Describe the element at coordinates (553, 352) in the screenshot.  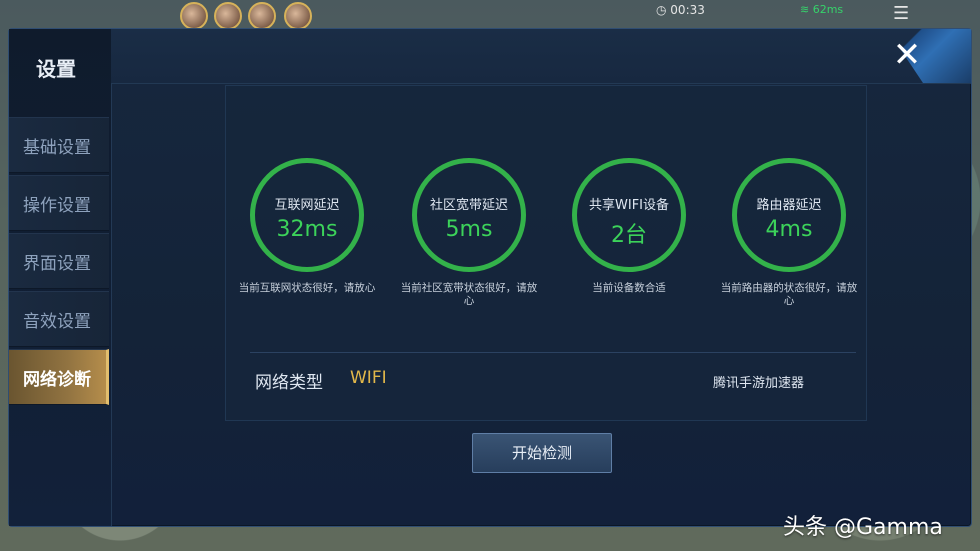
I see `panel-divider` at that location.